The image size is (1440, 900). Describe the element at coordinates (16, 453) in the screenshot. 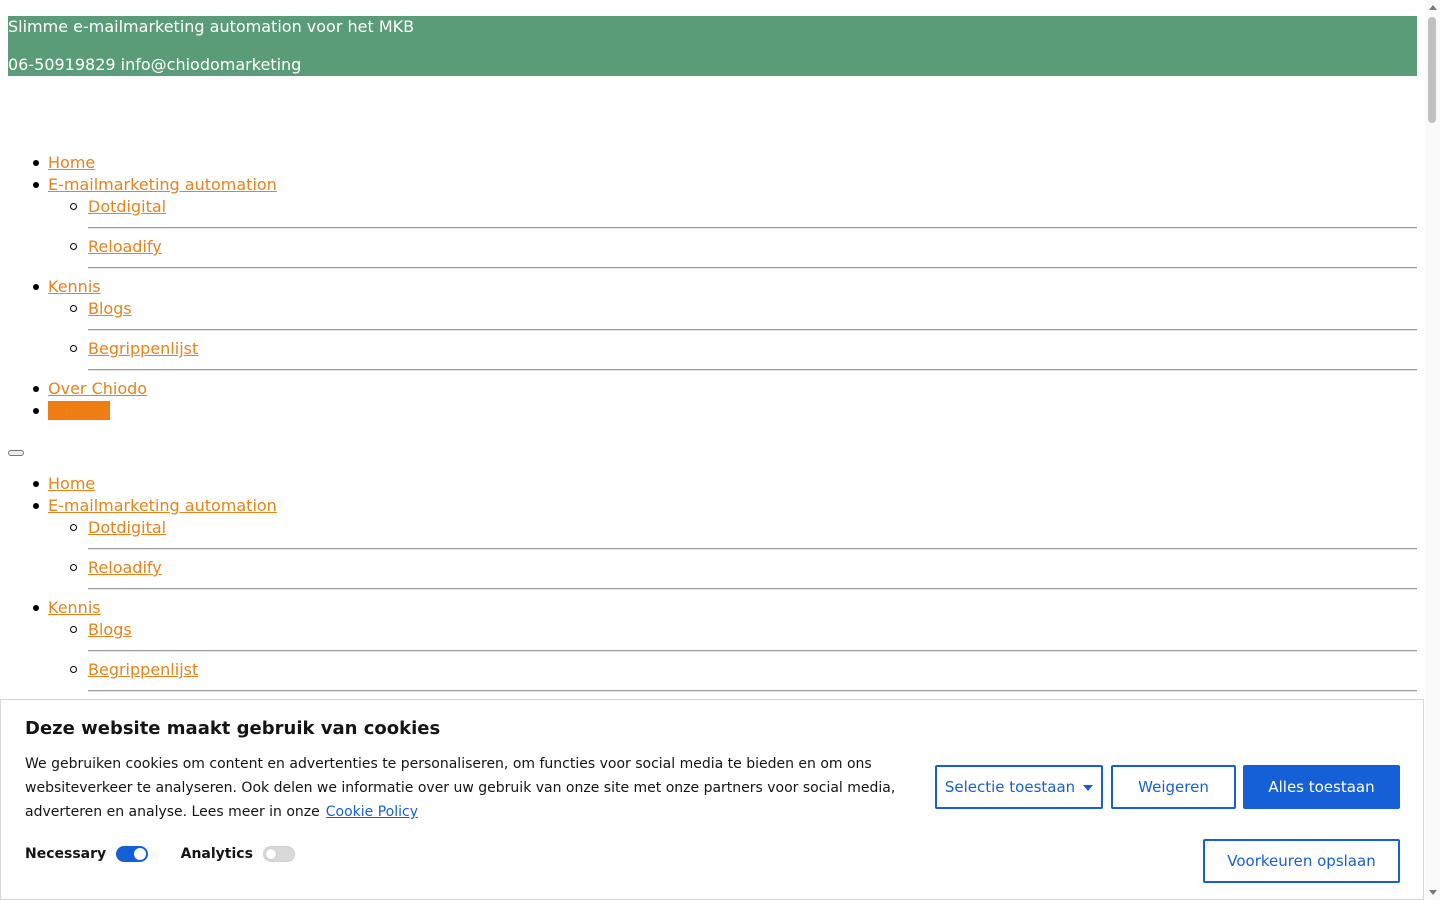

I see `mobile-menu-toggle-button` at that location.